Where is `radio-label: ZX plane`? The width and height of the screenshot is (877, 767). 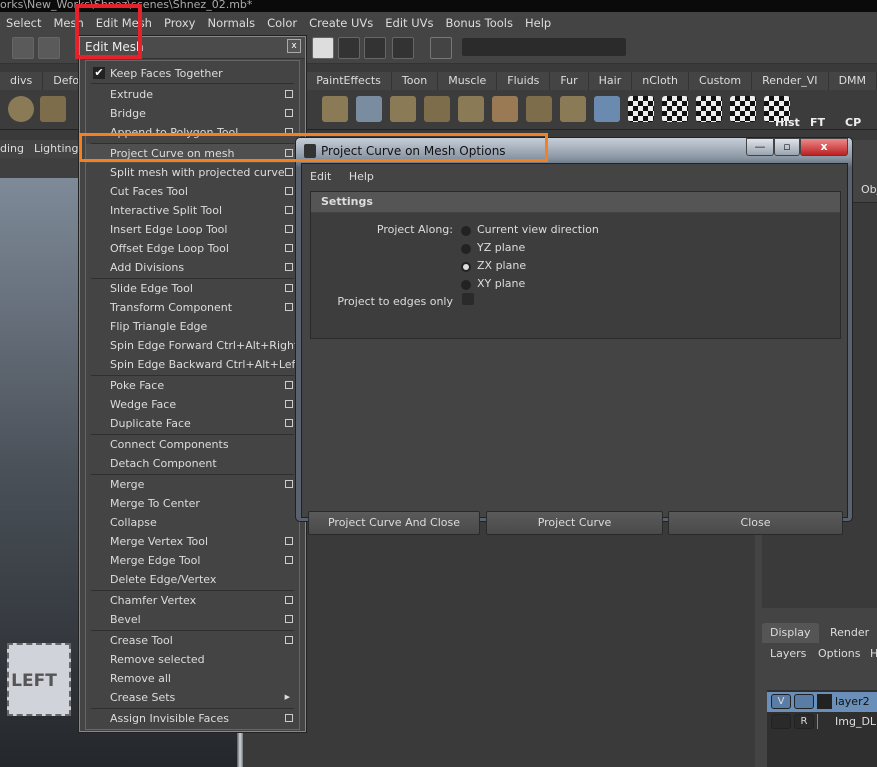
radio-label: ZX plane is located at coordinates (501, 265).